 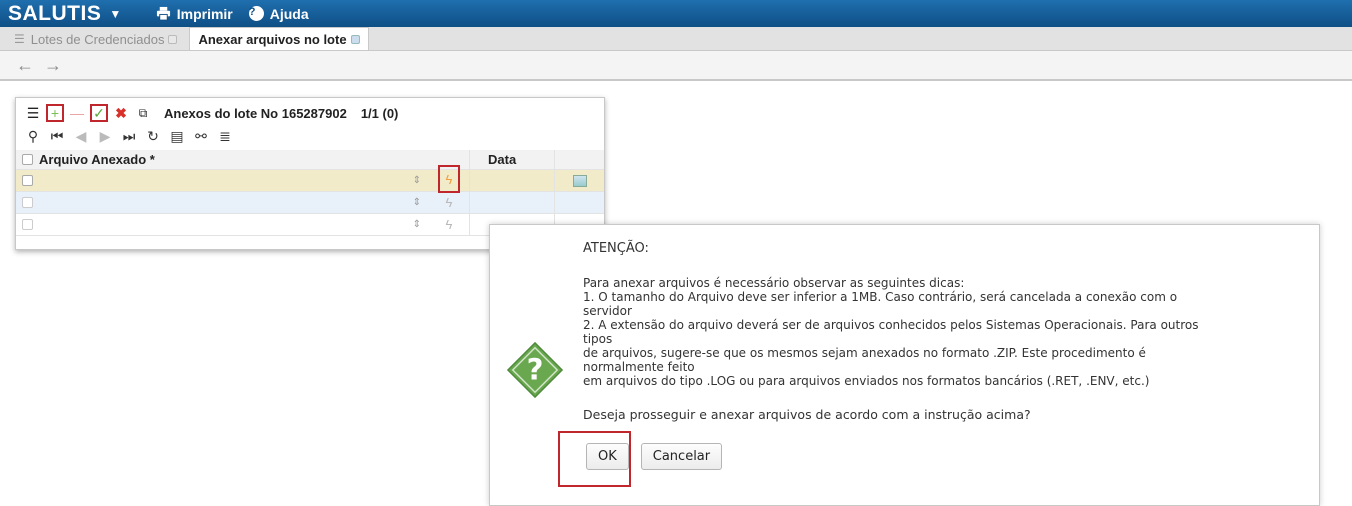 What do you see at coordinates (33, 113) in the screenshot?
I see `list-view-icon: ☰` at bounding box center [33, 113].